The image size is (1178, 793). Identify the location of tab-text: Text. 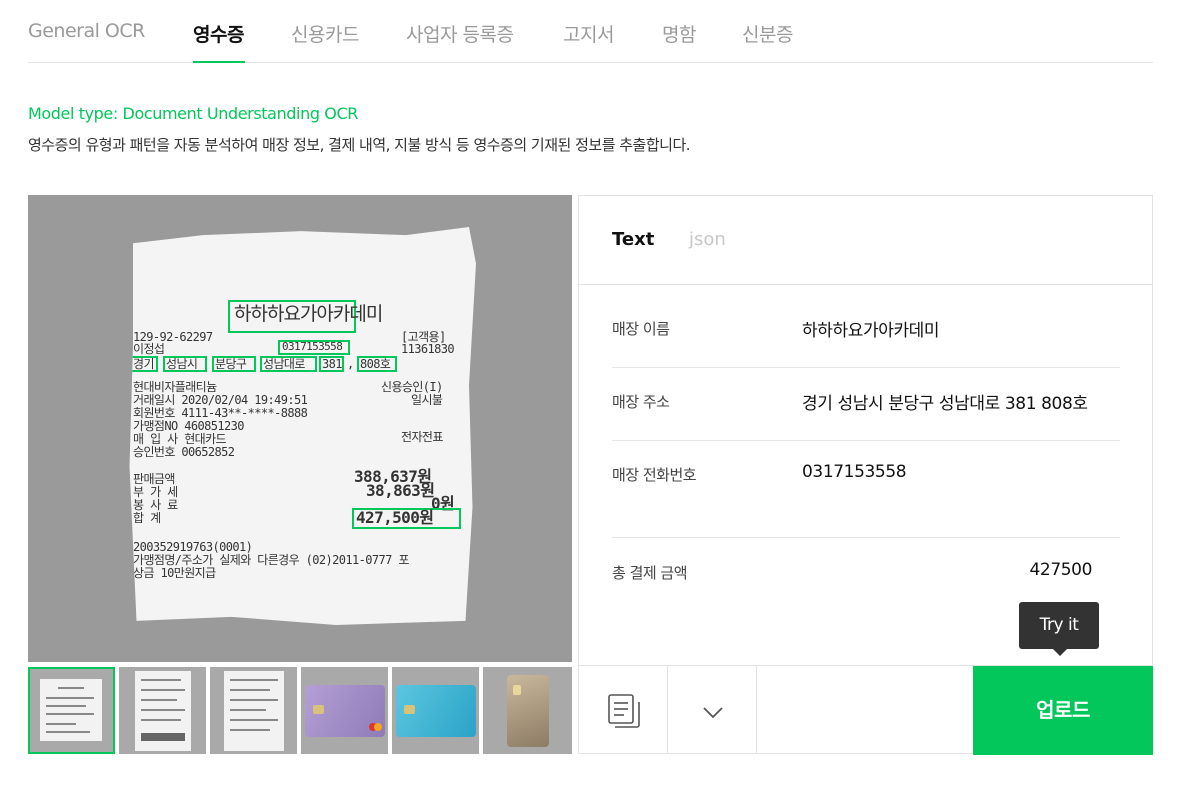
(633, 239).